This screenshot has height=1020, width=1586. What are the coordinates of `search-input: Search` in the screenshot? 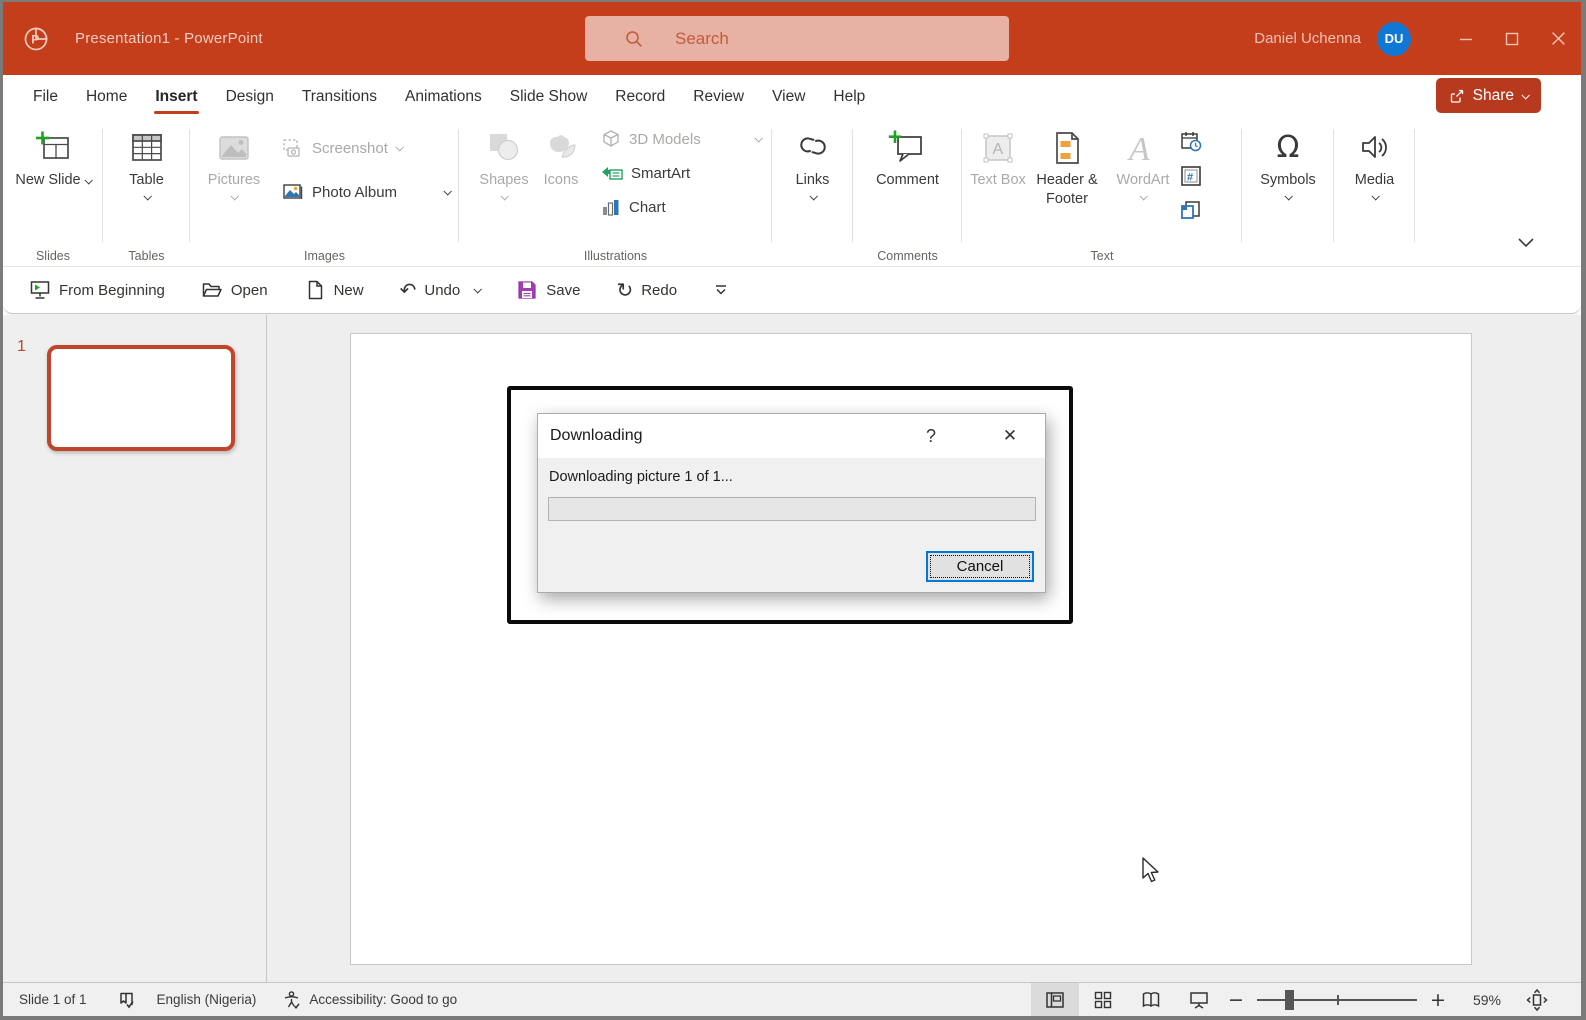 It's located at (797, 38).